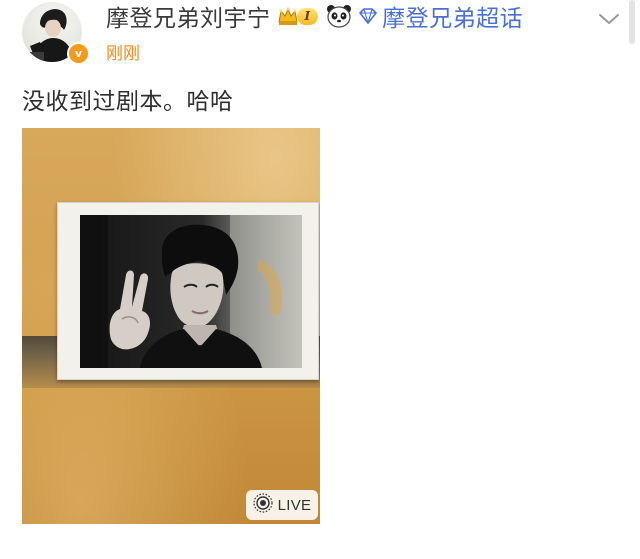 This screenshot has height=559, width=640. Describe the element at coordinates (368, 16) in the screenshot. I see `diamond-icon` at that location.